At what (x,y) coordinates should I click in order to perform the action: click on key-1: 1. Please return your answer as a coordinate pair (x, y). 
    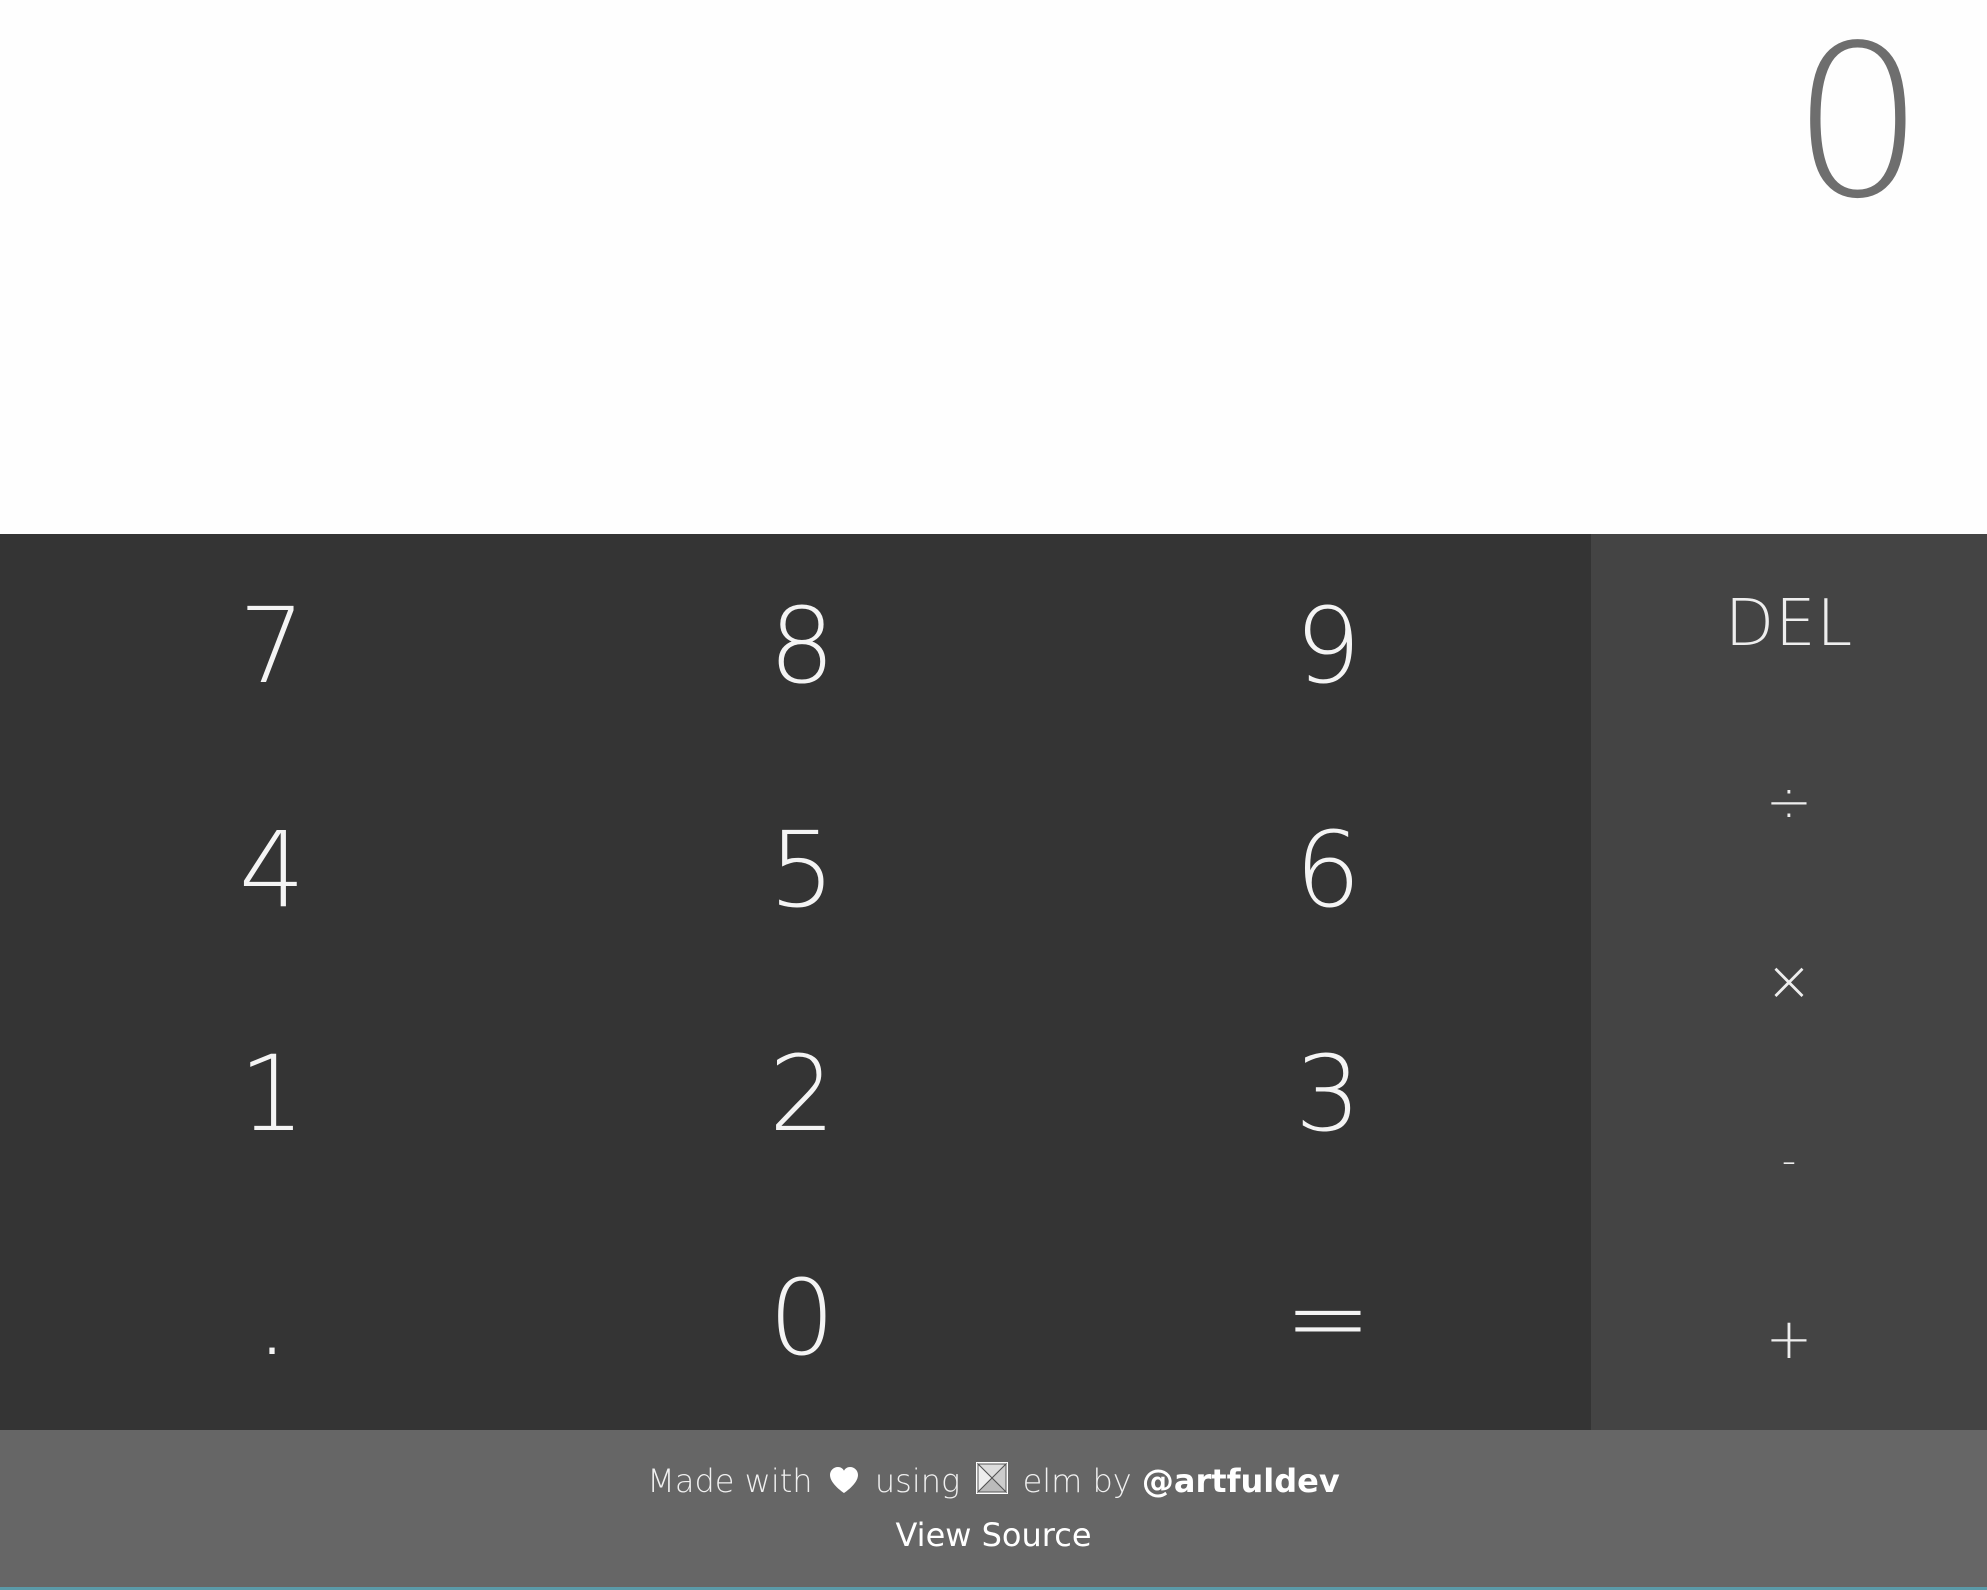
    Looking at the image, I should click on (272, 1094).